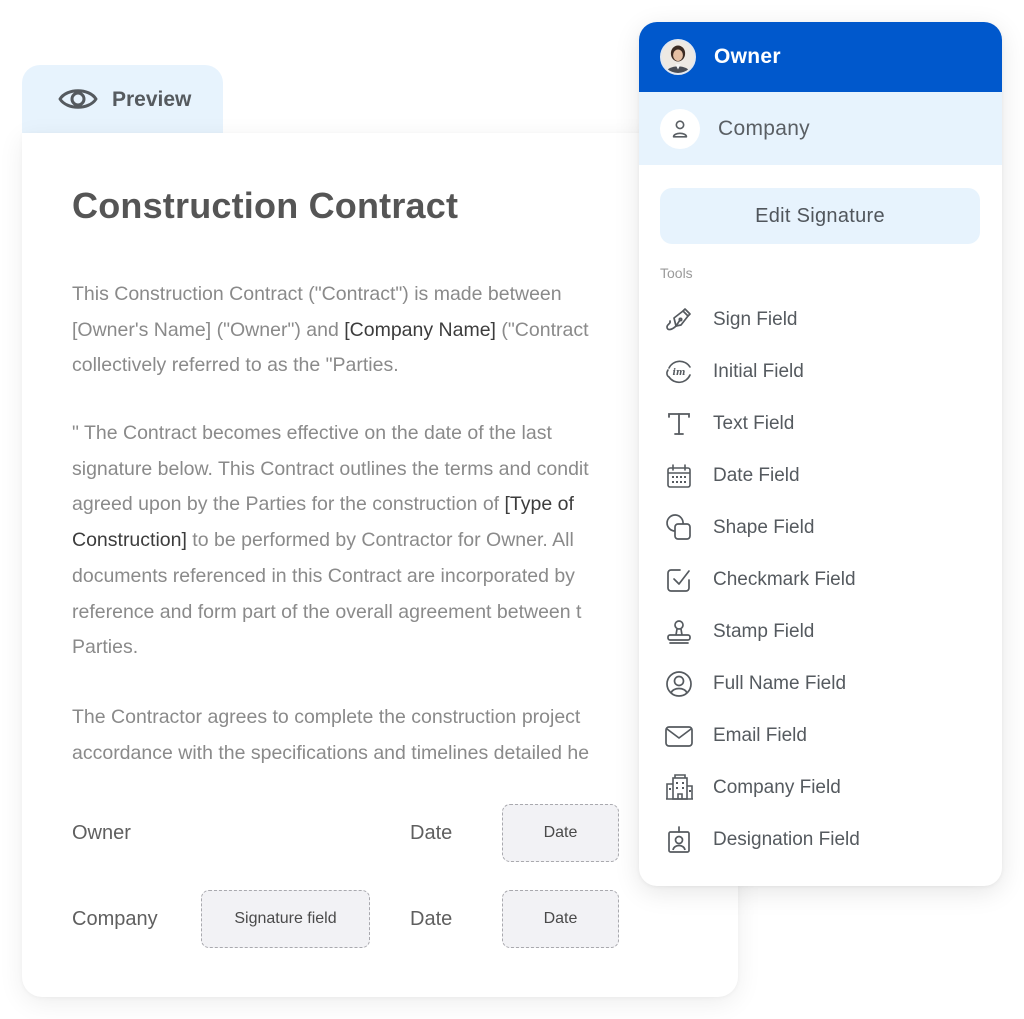 The image size is (1024, 1019). Describe the element at coordinates (764, 631) in the screenshot. I see `tool-label: Stamp Field` at that location.